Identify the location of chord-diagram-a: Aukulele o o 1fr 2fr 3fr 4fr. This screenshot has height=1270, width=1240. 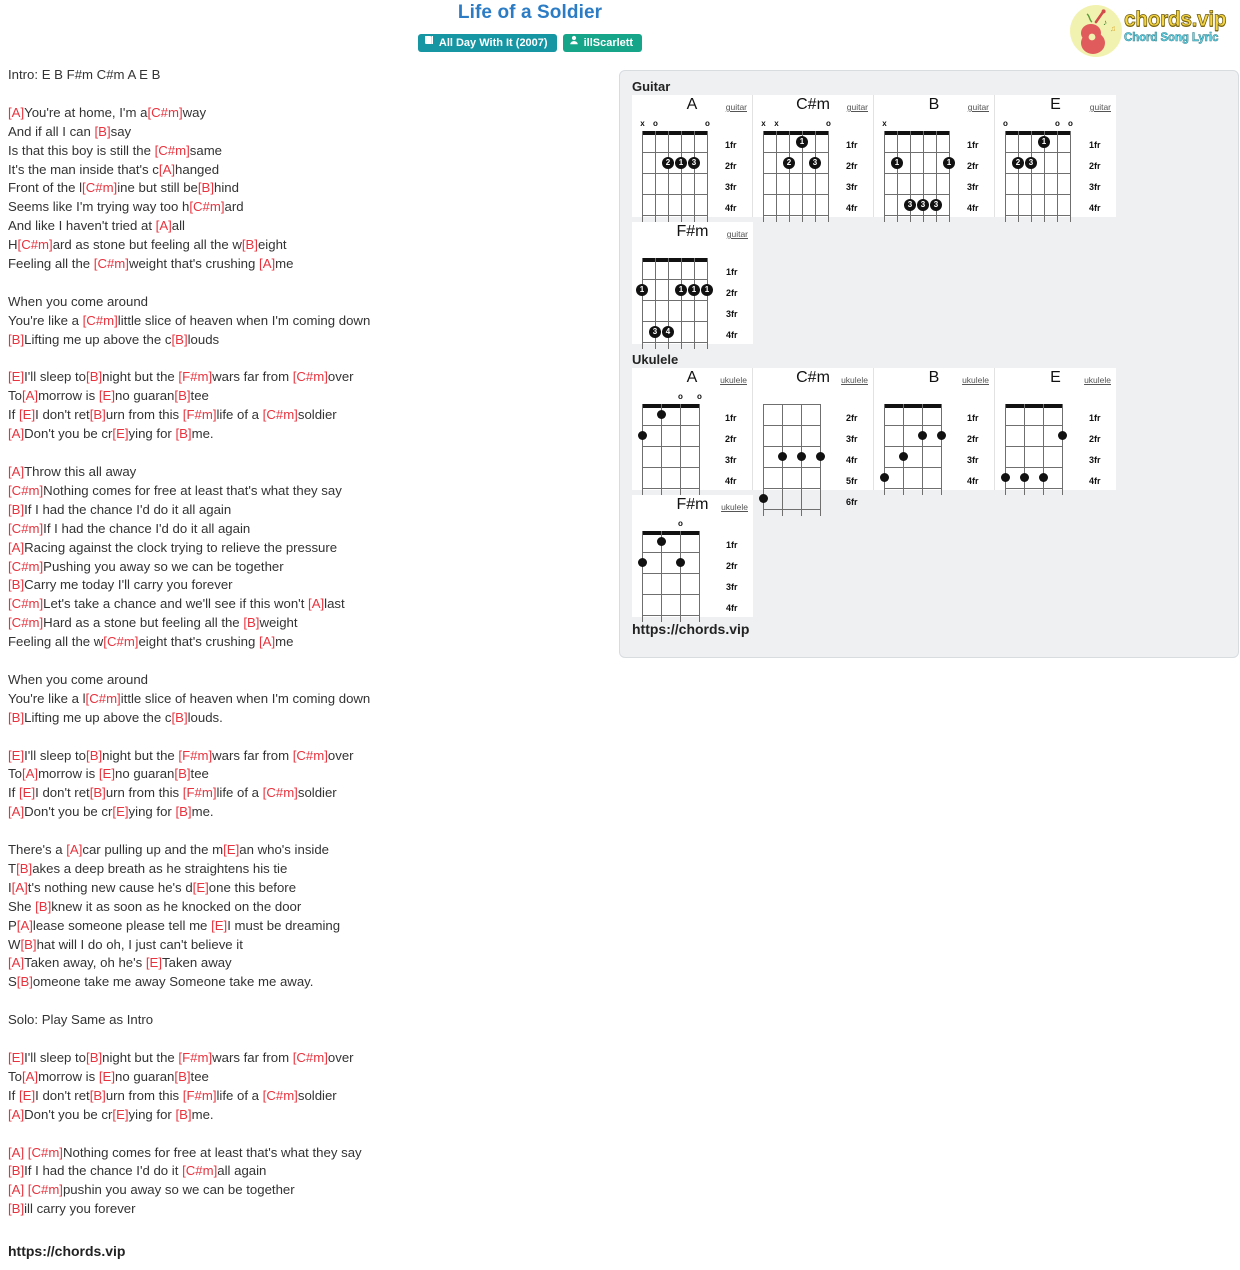
(692, 431).